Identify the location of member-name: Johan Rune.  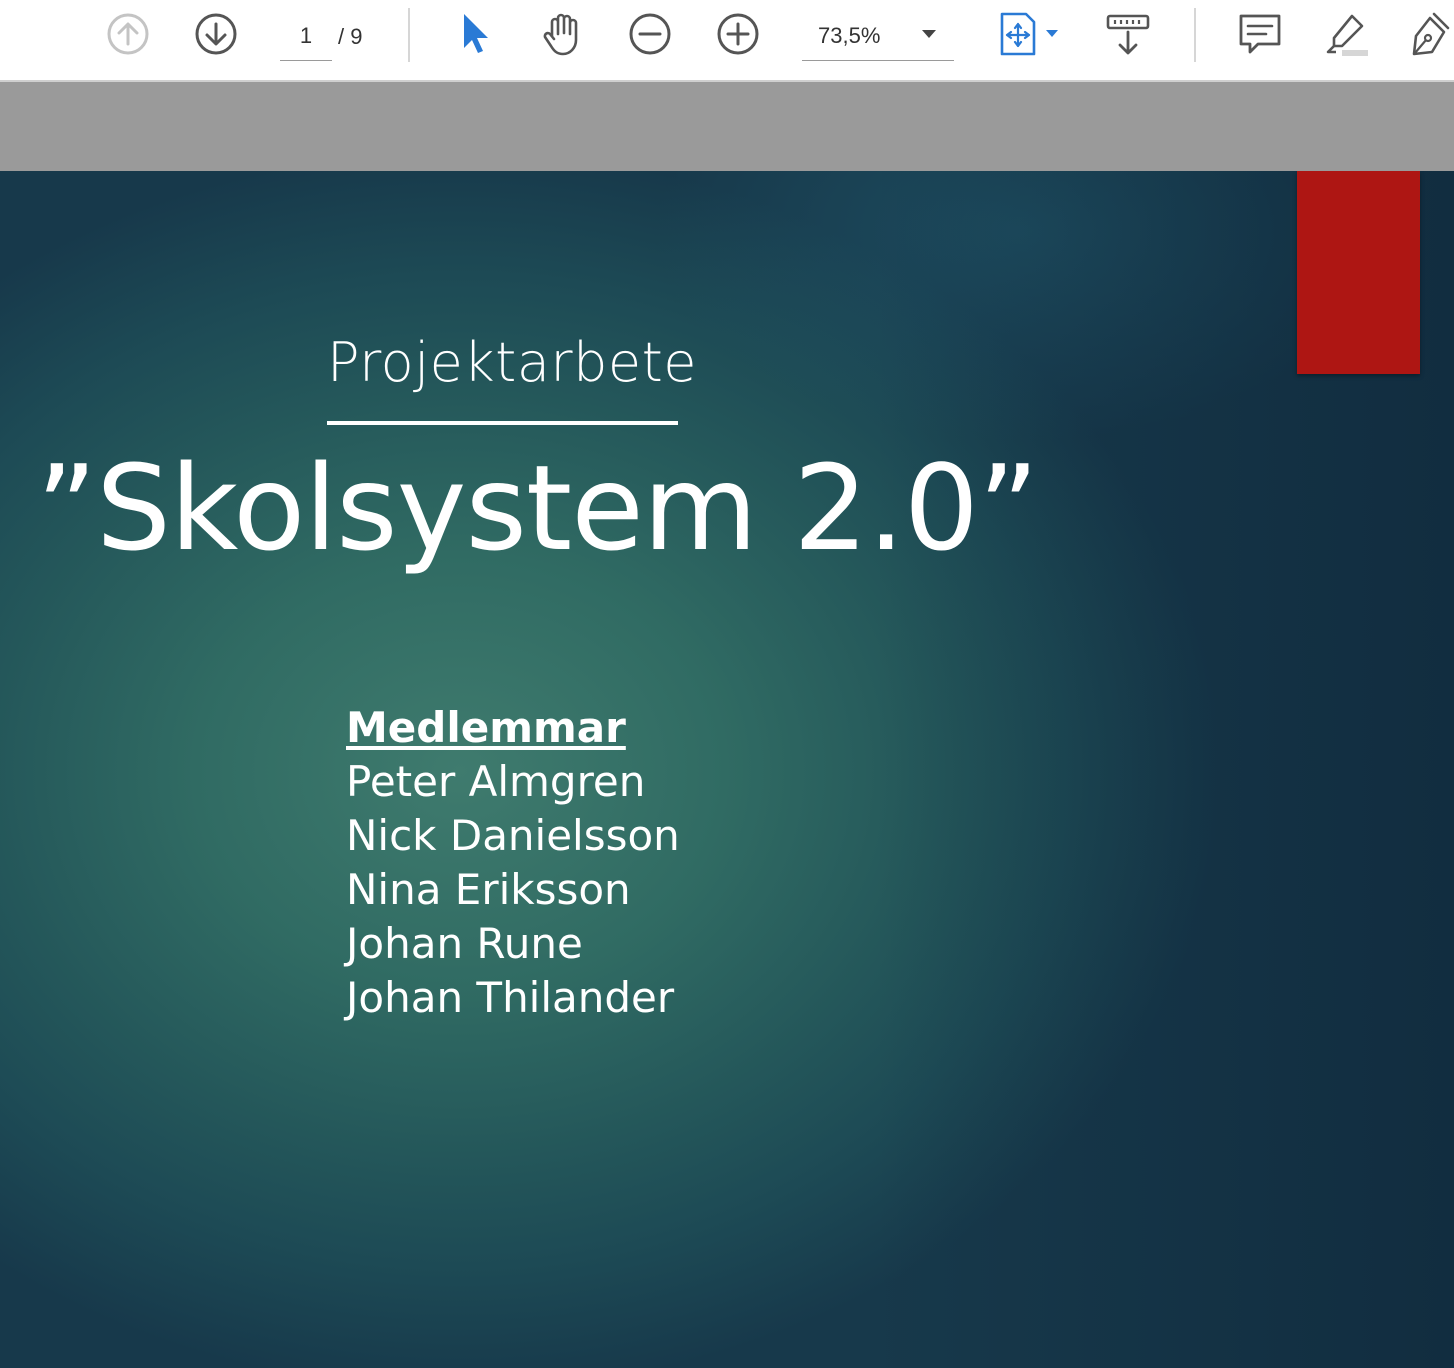
(464, 943).